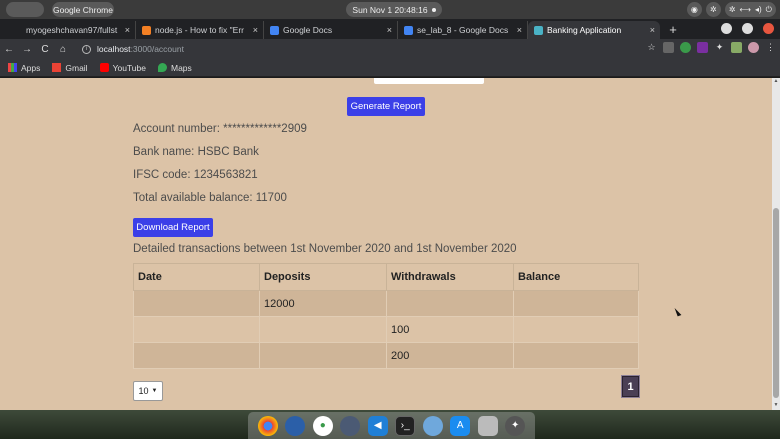 Image resolution: width=780 pixels, height=439 pixels. What do you see at coordinates (390, 68) in the screenshot?
I see `bookmarks-bar: Apps Gmail YouTube Maps` at bounding box center [390, 68].